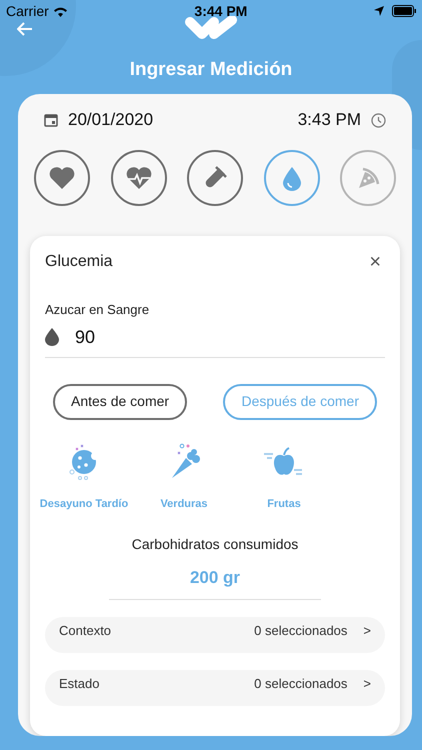 The width and height of the screenshot is (422, 750). I want to click on field-label: Azucar en Sangre, so click(97, 310).